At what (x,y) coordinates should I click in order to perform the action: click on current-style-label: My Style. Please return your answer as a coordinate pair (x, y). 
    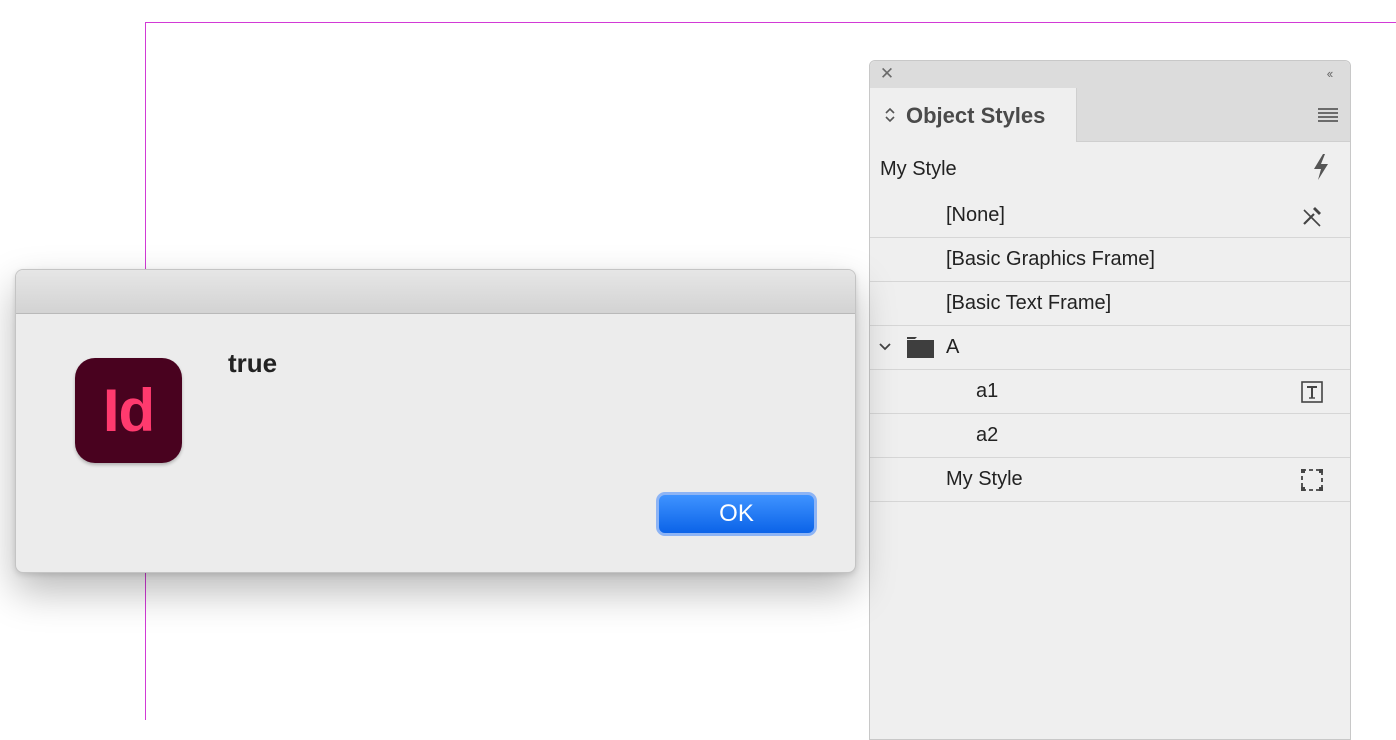
    Looking at the image, I should click on (918, 169).